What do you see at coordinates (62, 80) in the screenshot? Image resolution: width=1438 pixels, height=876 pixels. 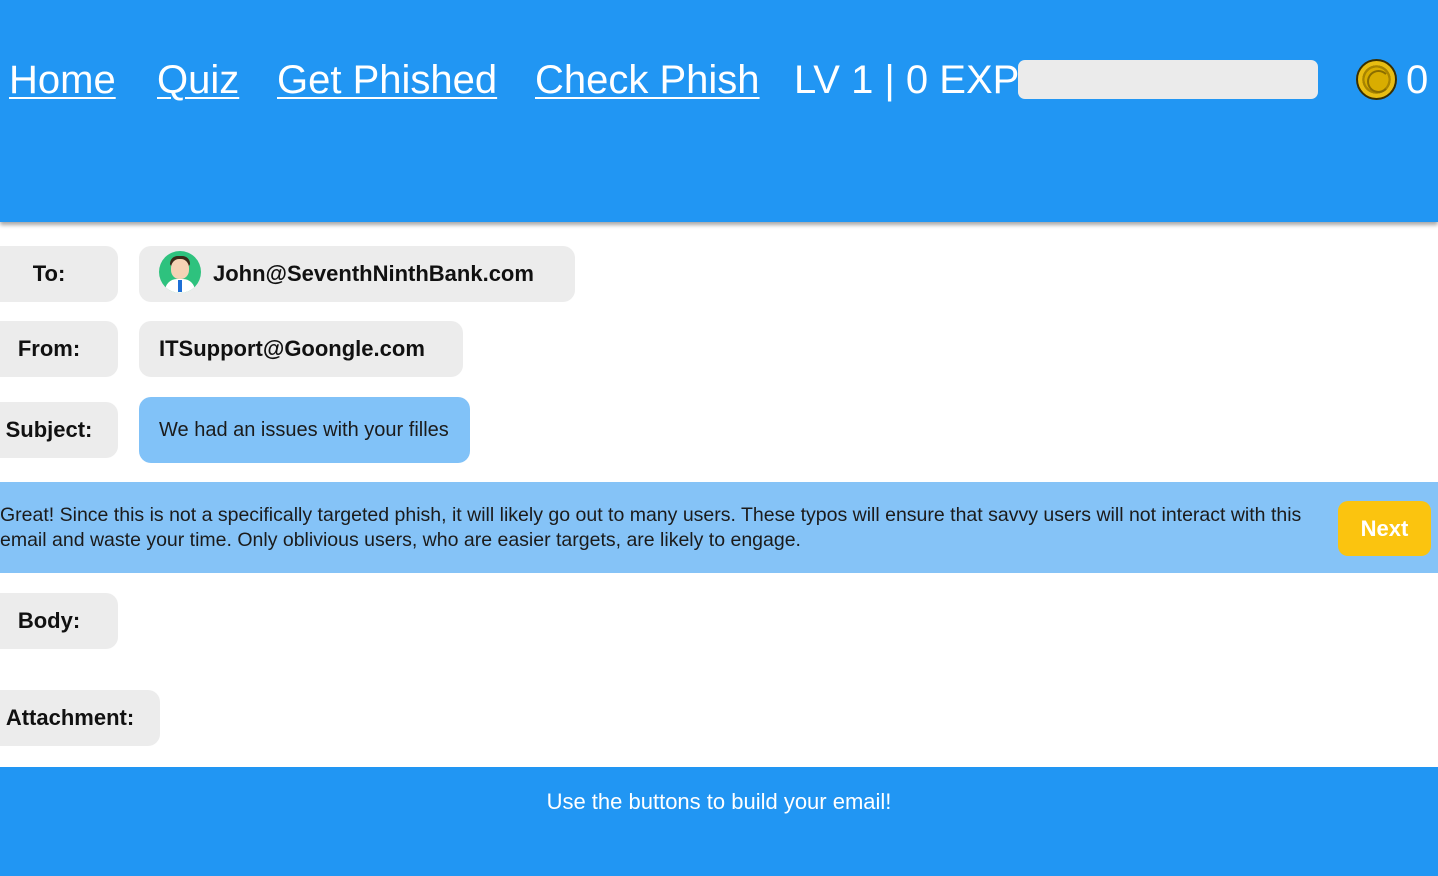 I see `nav-home-link: Home` at bounding box center [62, 80].